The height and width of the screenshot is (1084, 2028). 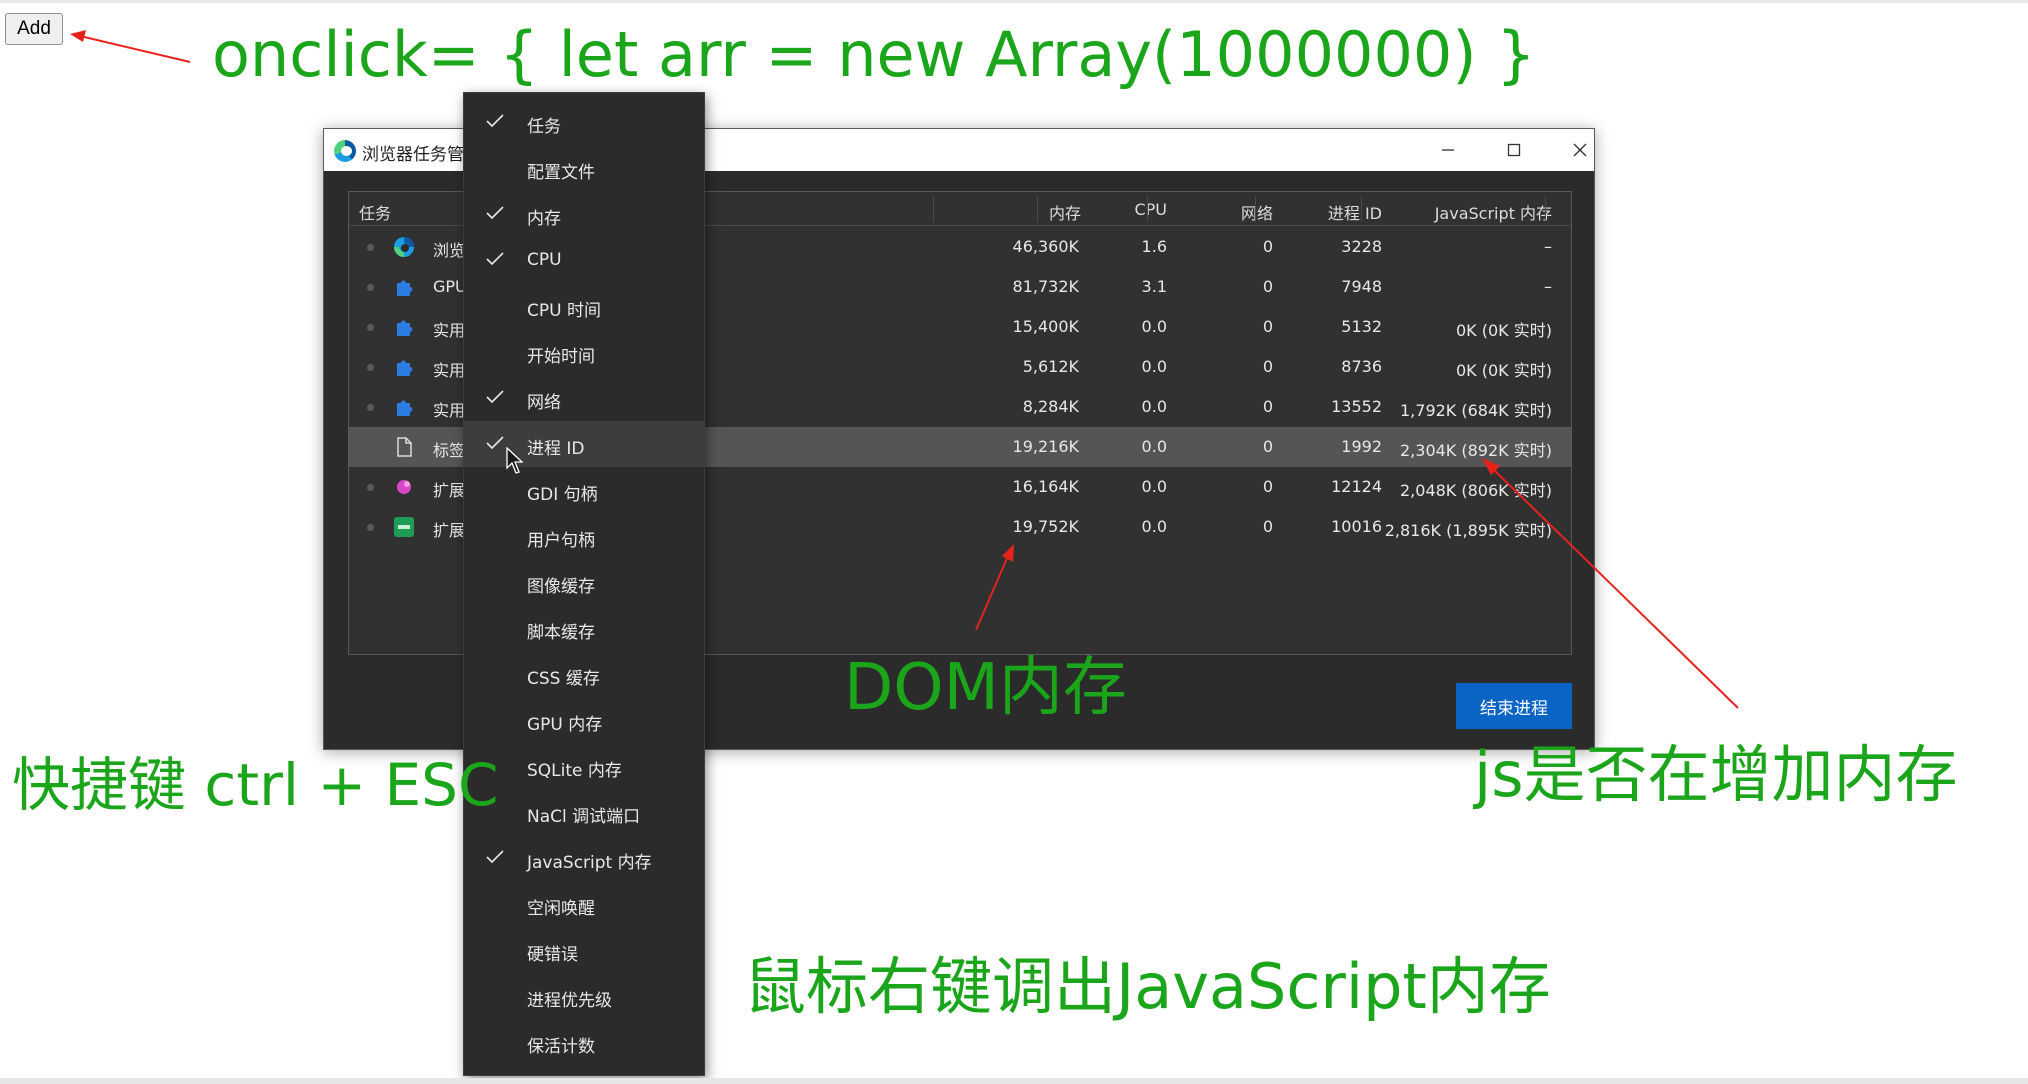 I want to click on menu-item-label: 图像缓存, so click(x=561, y=587).